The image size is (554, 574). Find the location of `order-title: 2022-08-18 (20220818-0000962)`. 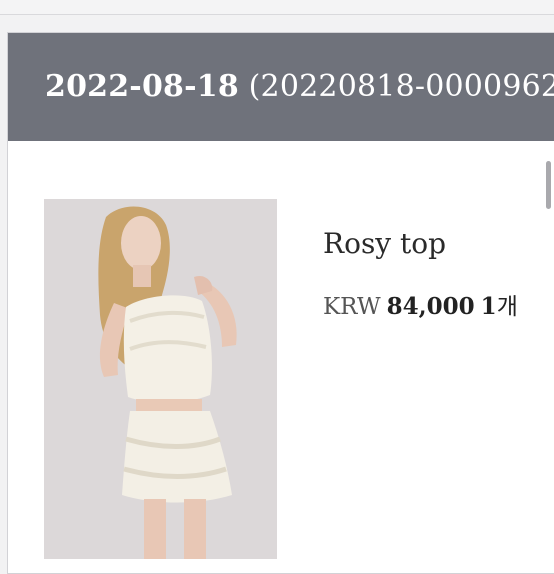

order-title: 2022-08-18 (20220818-0000962) is located at coordinates (299, 86).